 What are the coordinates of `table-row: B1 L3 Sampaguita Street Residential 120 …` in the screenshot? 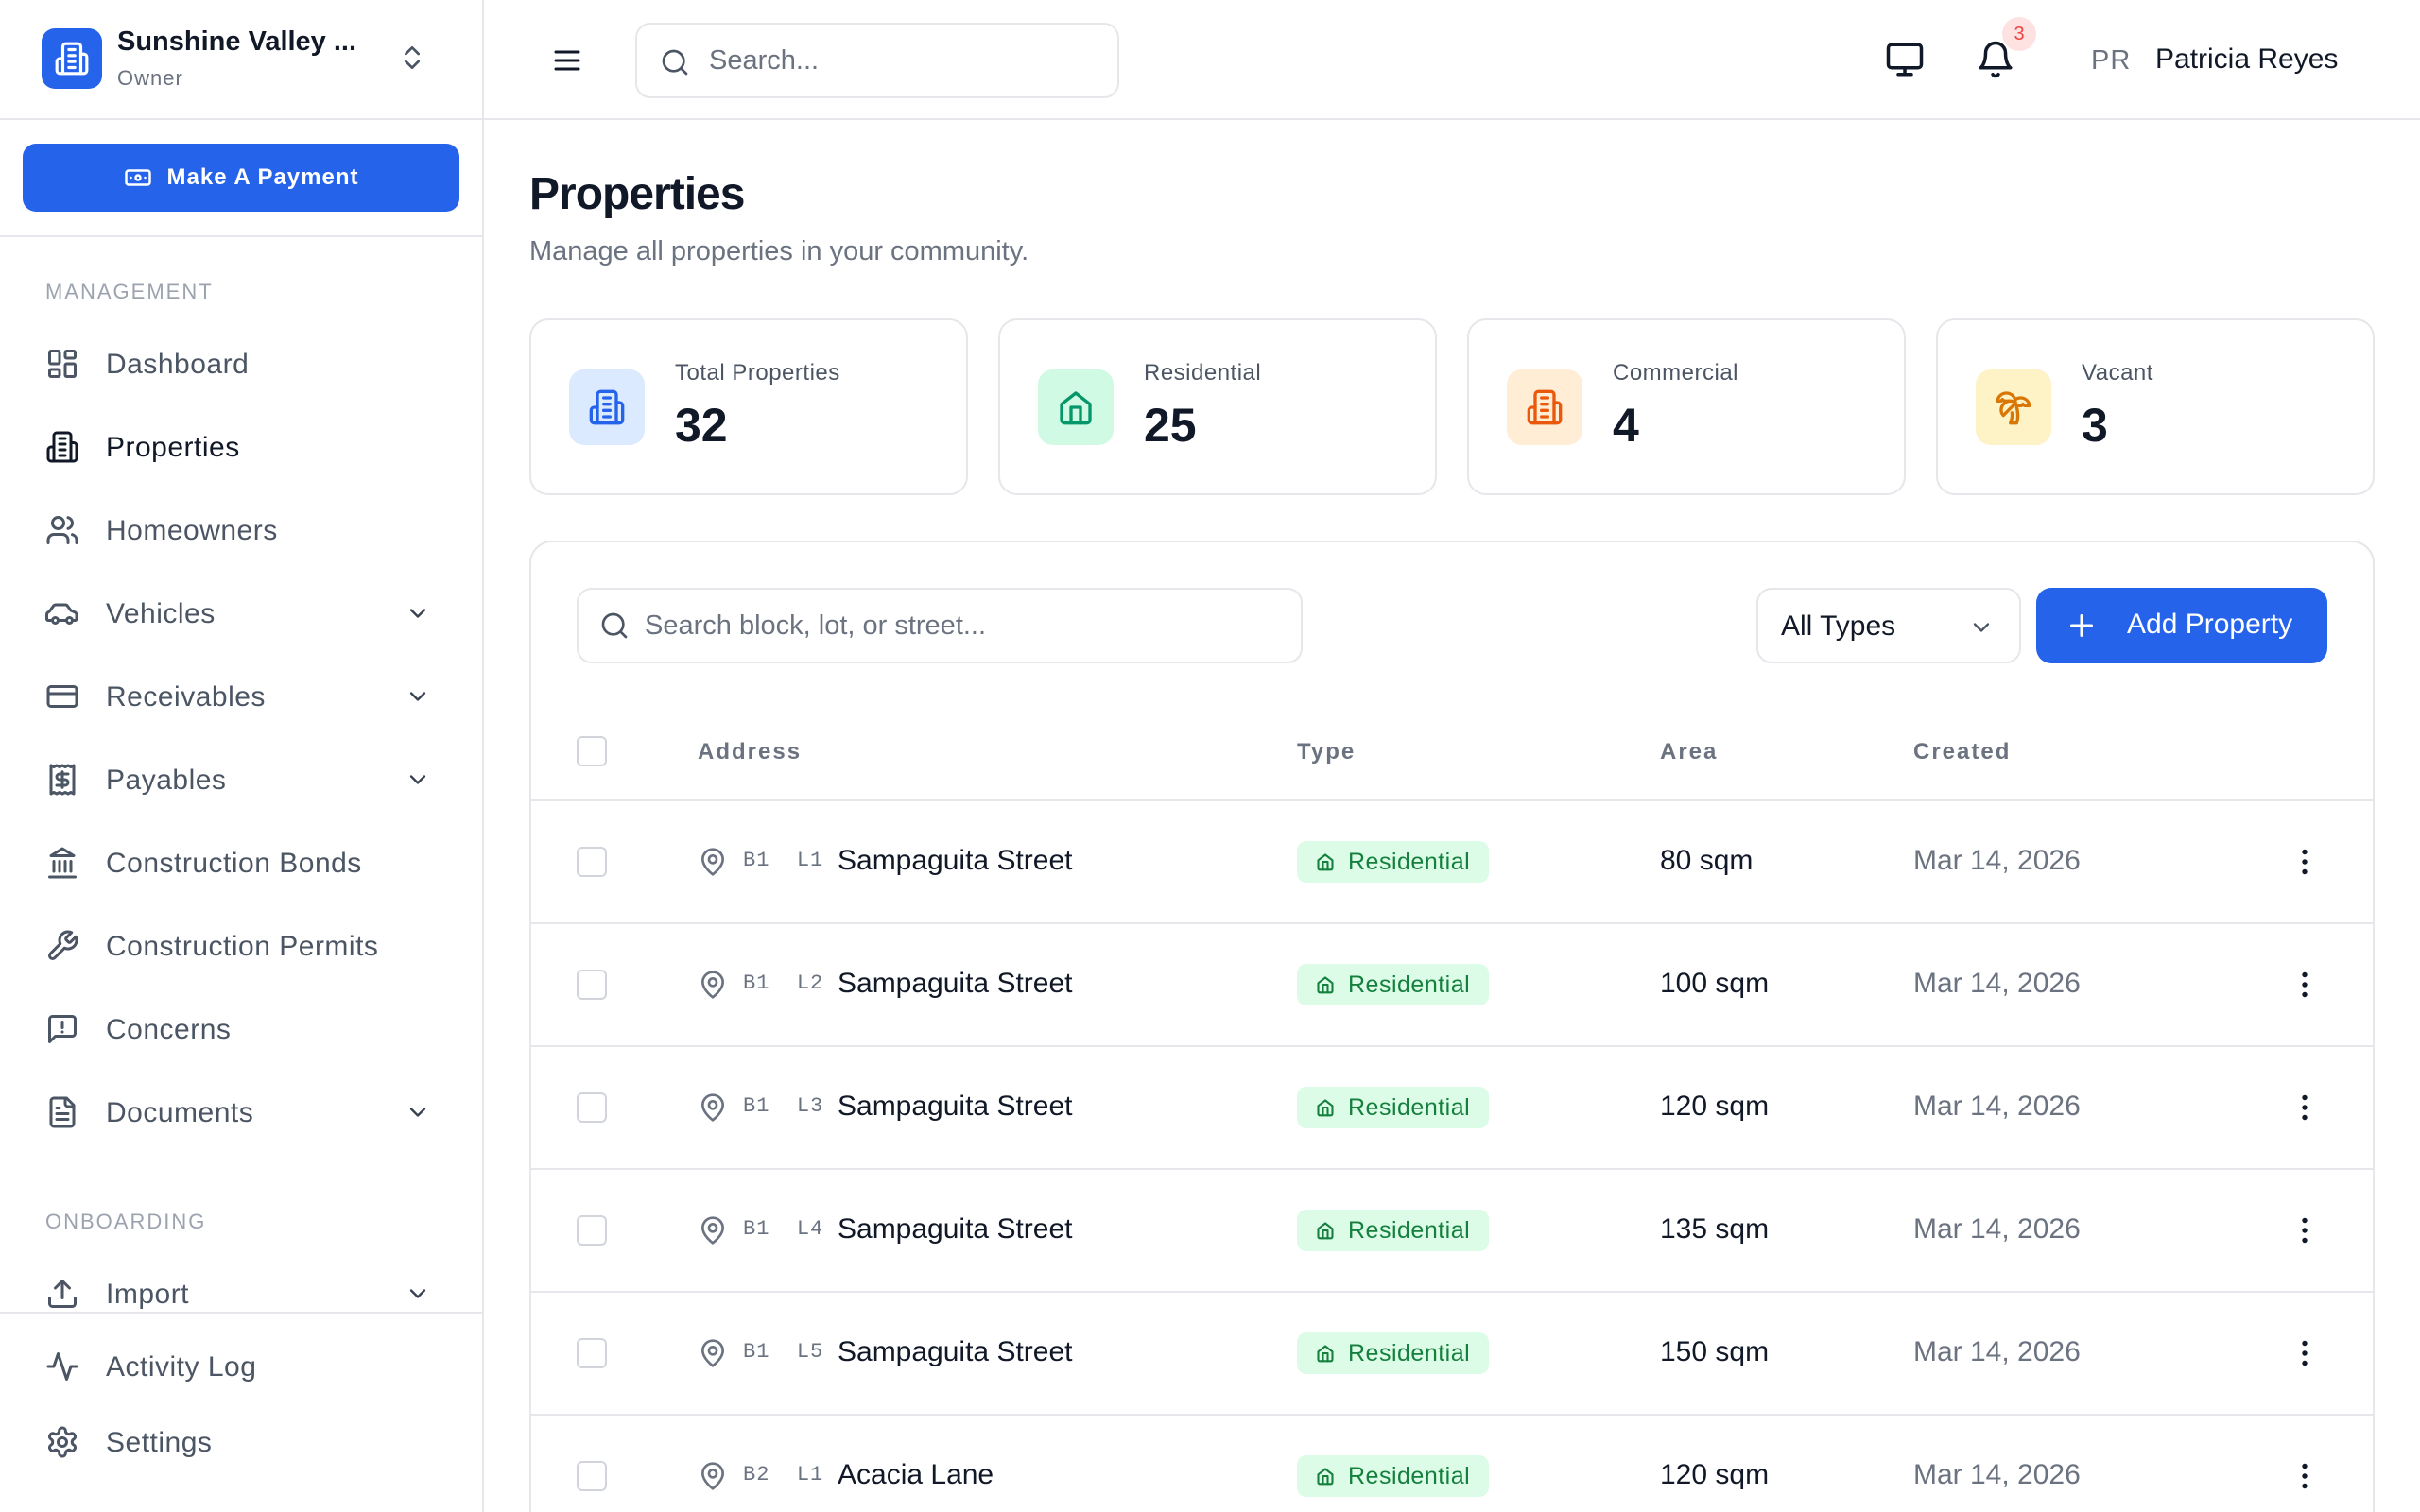 It's located at (1452, 1108).